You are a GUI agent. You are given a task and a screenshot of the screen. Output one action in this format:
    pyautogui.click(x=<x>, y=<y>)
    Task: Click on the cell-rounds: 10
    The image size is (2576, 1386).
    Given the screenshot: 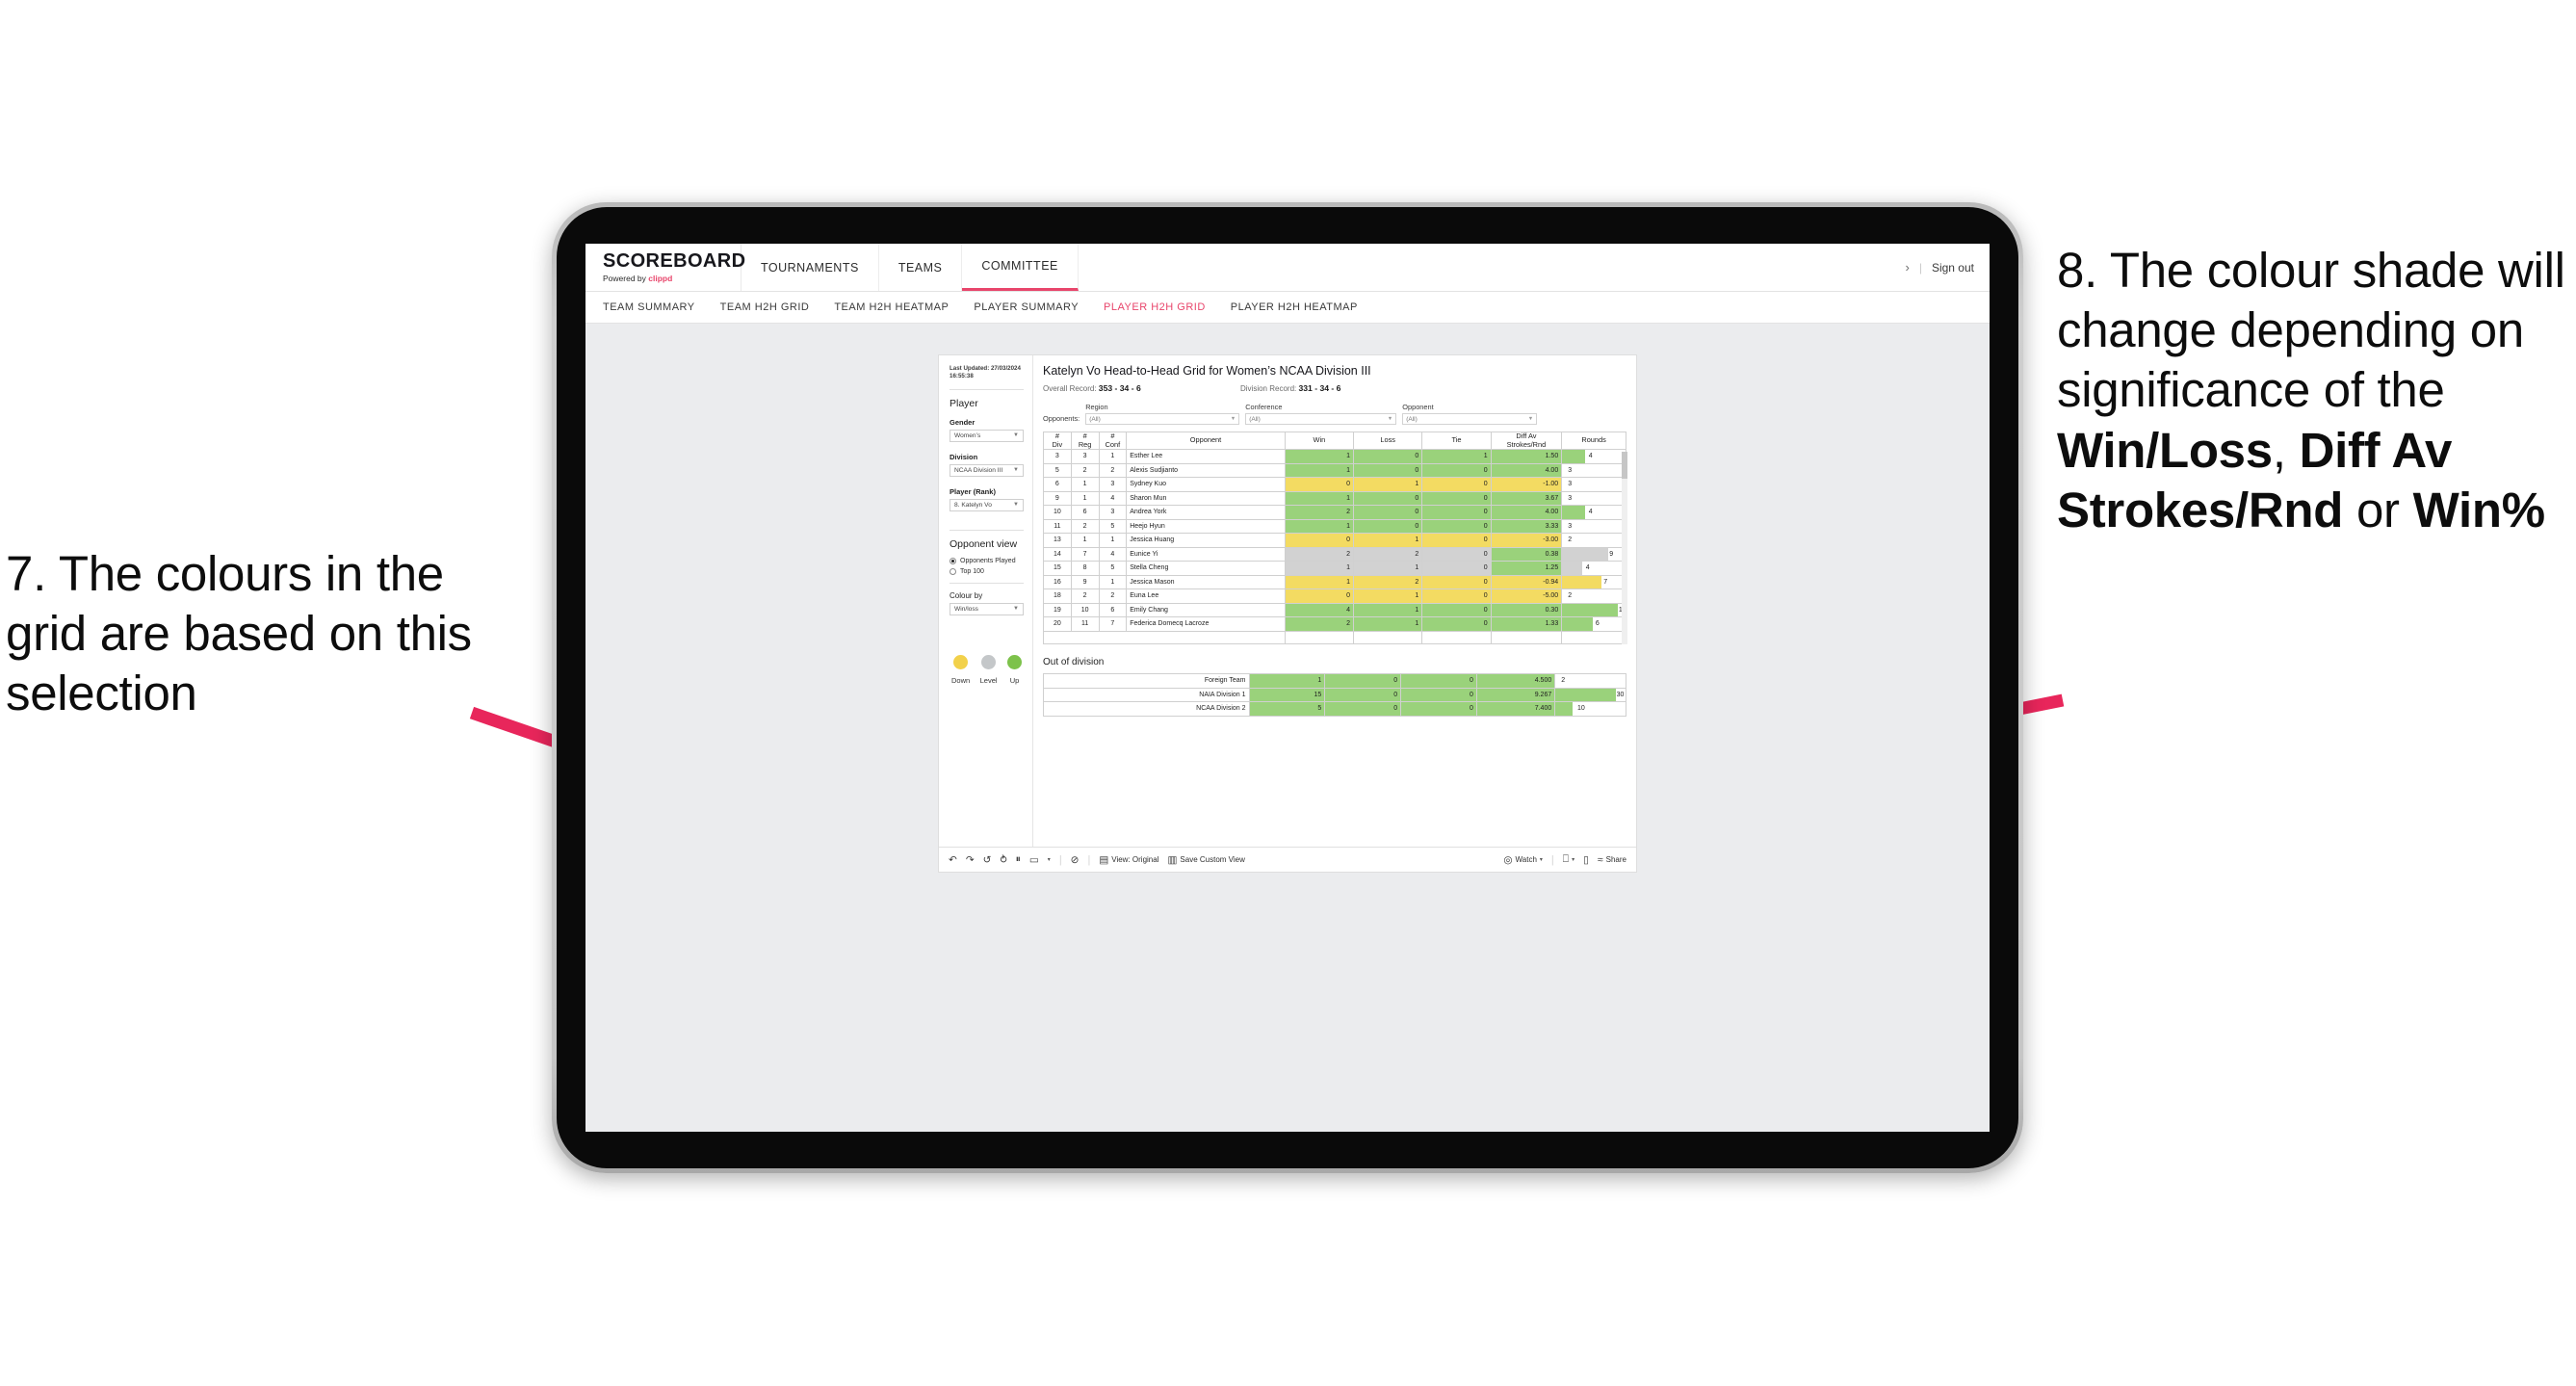 What is the action you would take?
    pyautogui.click(x=1590, y=709)
    